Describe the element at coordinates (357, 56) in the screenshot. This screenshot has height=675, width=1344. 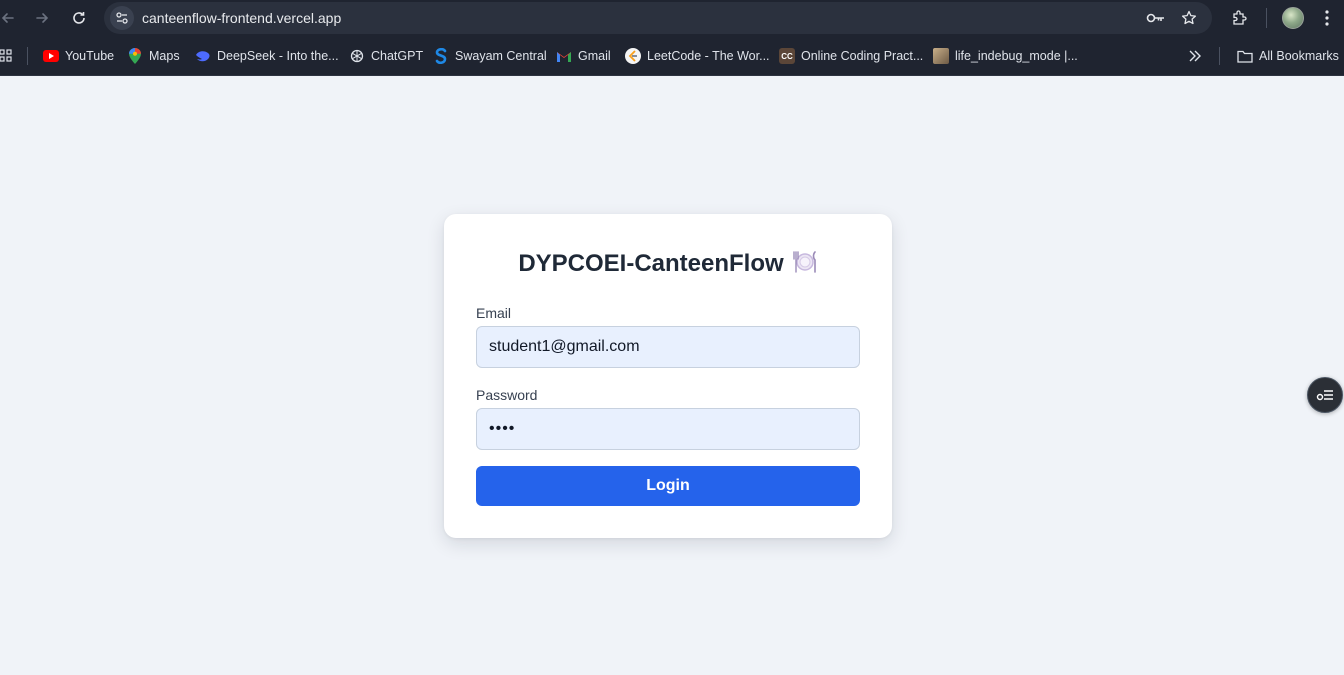
I see `chatgpt-icon` at that location.